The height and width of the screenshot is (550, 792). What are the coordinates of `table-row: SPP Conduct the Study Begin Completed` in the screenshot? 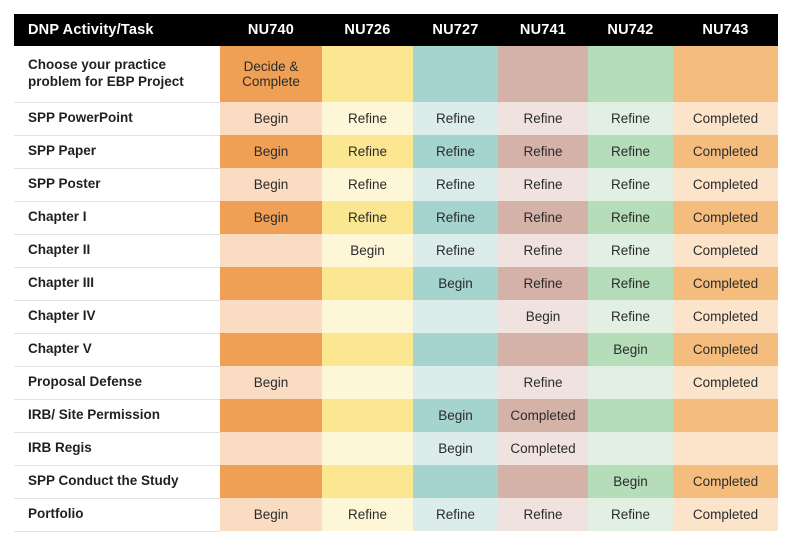 It's located at (396, 482).